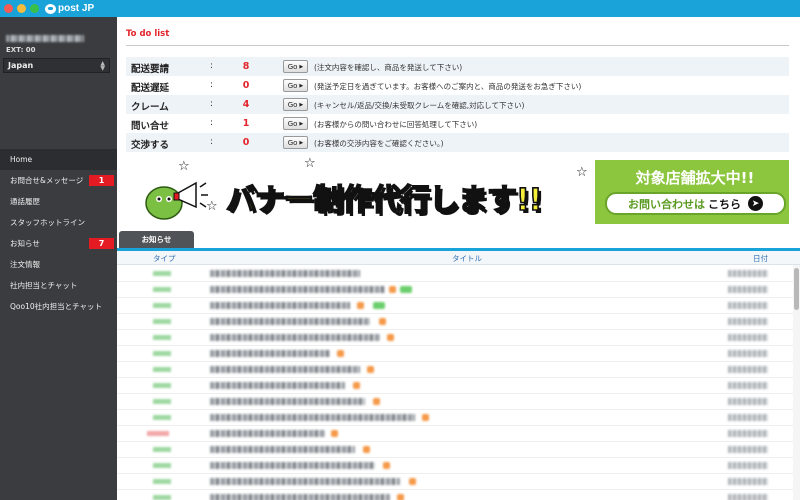 Image resolution: width=800 pixels, height=500 pixels. Describe the element at coordinates (21, 50) in the screenshot. I see `extension-label: EXT: 00` at that location.